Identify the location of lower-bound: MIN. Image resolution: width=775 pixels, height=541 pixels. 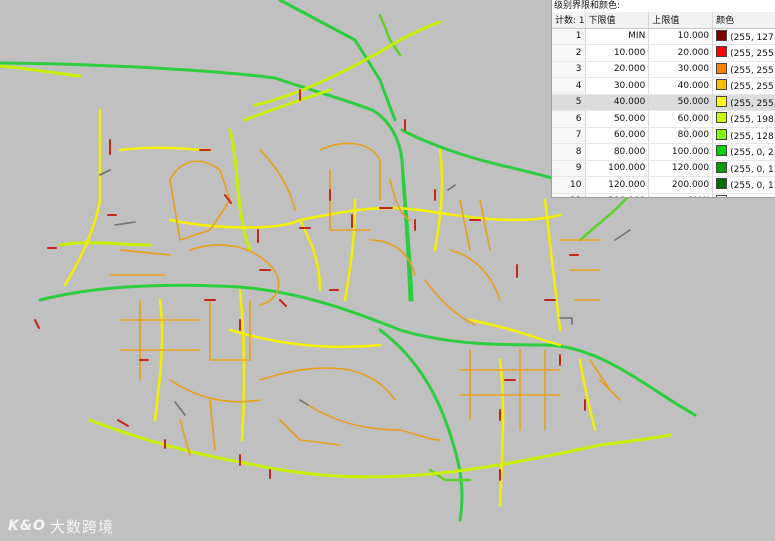
(617, 36).